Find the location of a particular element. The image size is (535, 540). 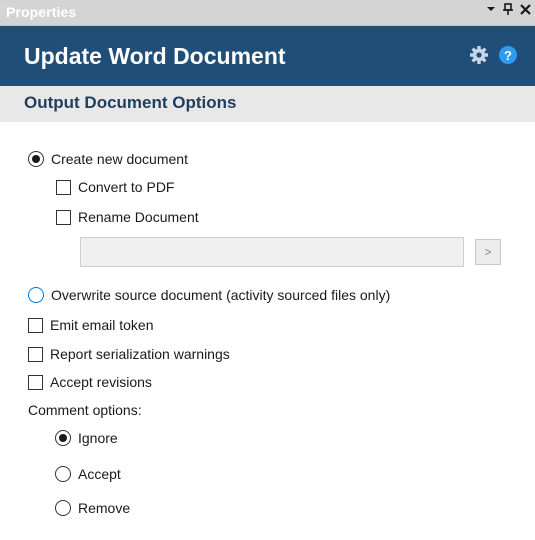

rename-document-label: Rename Document is located at coordinates (138, 217).